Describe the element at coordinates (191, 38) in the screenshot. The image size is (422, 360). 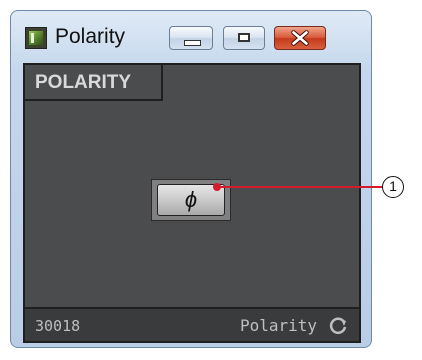
I see `minimize-button` at that location.